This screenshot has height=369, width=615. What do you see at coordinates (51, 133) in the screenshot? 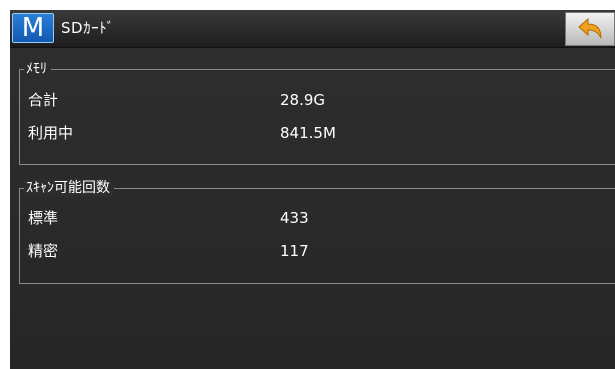
I see `memory-used-label: 利用中` at bounding box center [51, 133].